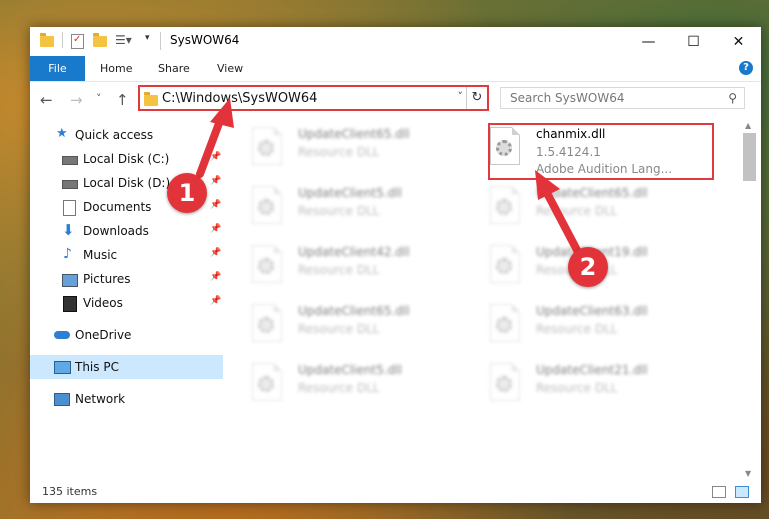 The width and height of the screenshot is (769, 519). What do you see at coordinates (588, 267) in the screenshot?
I see `step-2-badge: 2` at bounding box center [588, 267].